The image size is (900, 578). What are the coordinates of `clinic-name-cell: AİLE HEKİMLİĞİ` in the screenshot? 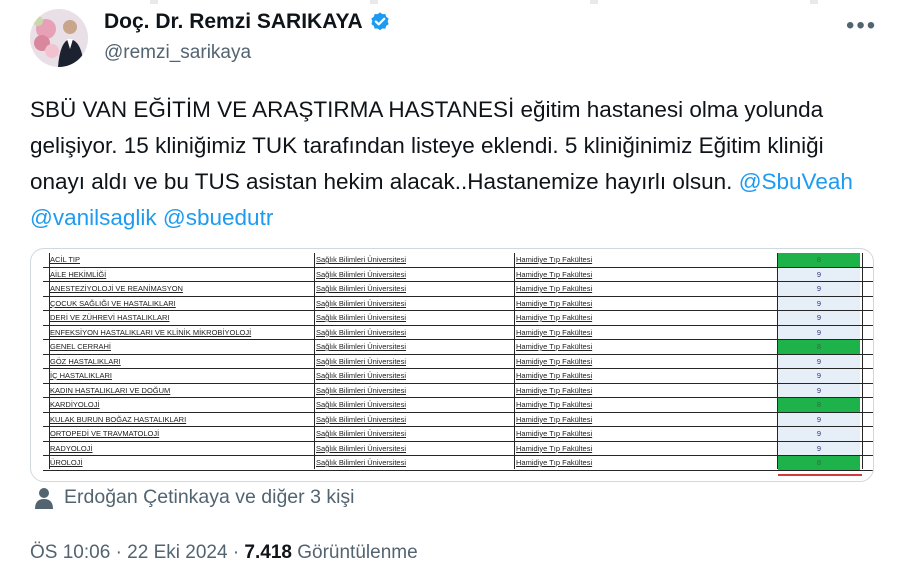 It's located at (78, 274).